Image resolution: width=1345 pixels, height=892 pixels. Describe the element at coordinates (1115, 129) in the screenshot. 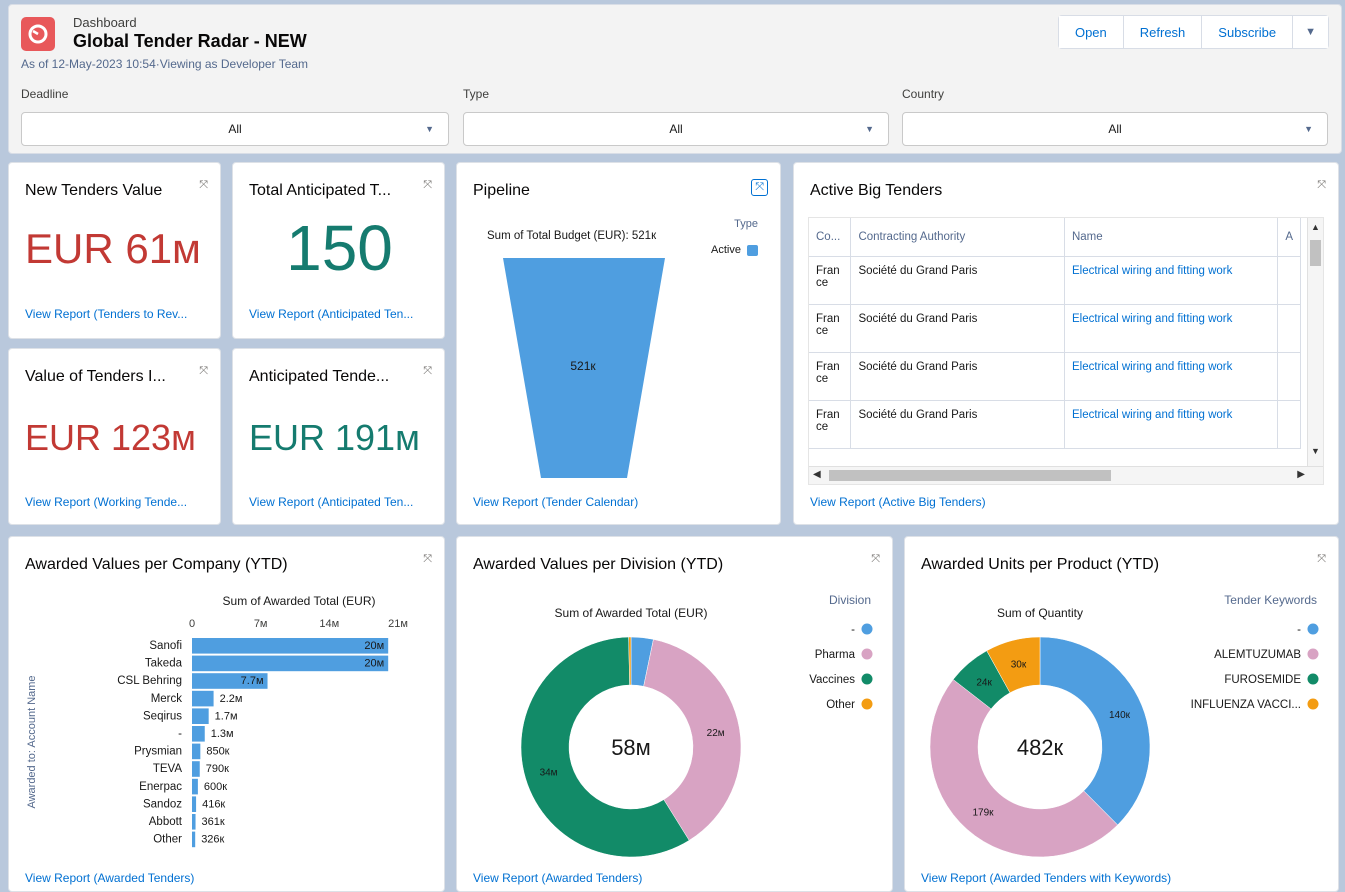

I see `filter-select-country: All ▼` at that location.